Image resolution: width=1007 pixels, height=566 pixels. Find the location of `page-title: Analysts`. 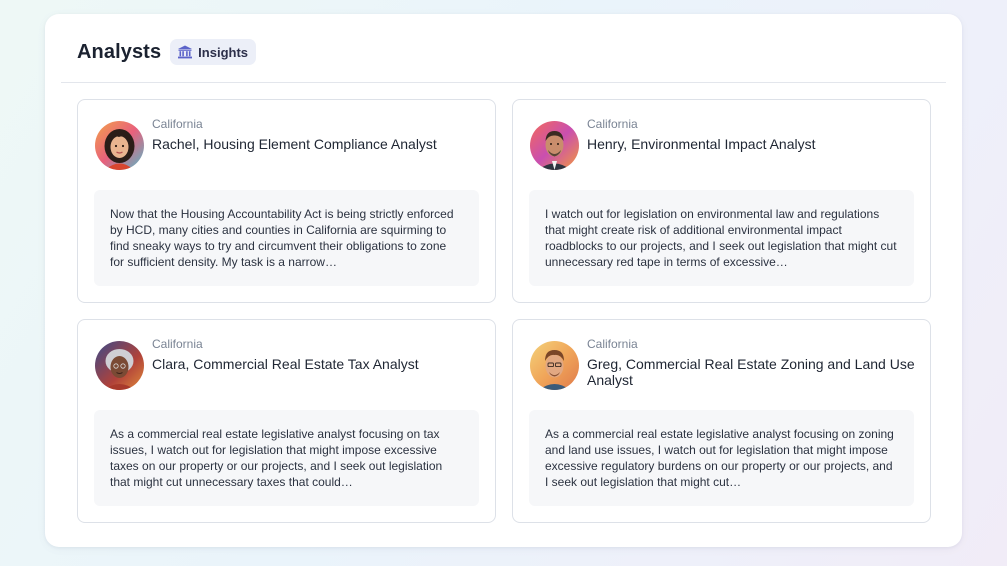

page-title: Analysts is located at coordinates (119, 51).